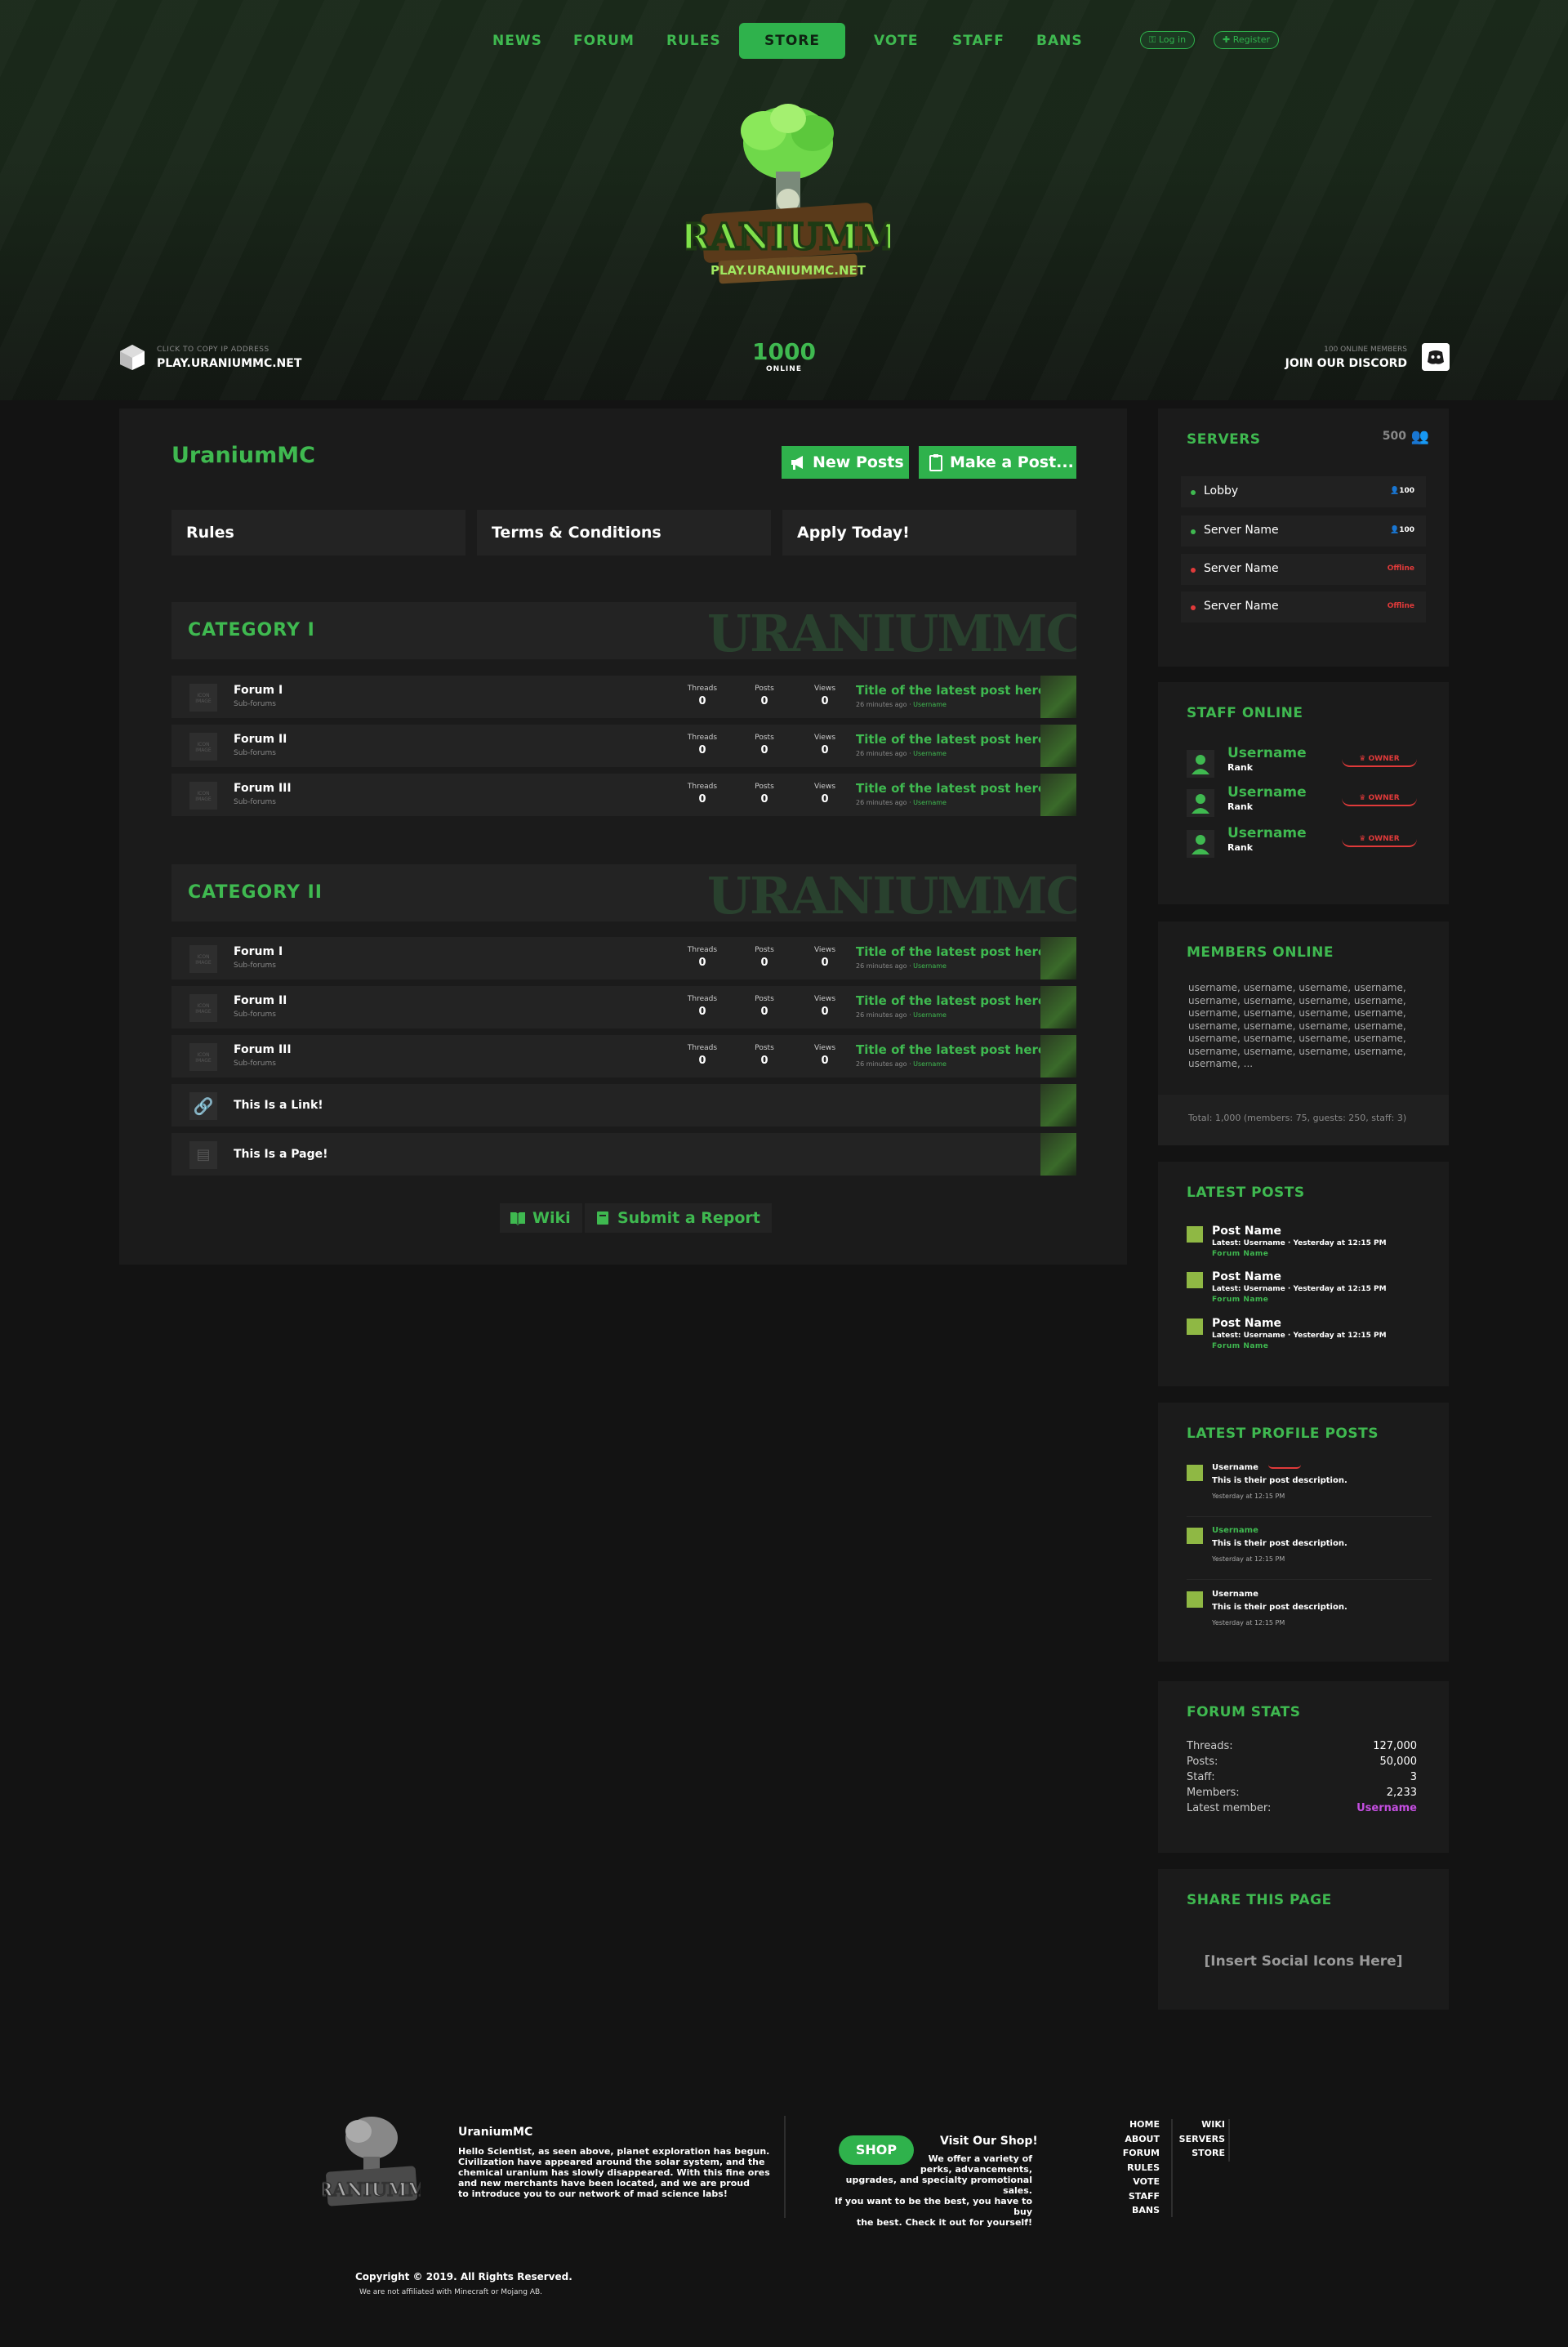  What do you see at coordinates (978, 41) in the screenshot?
I see `nav-staff: STAFF` at bounding box center [978, 41].